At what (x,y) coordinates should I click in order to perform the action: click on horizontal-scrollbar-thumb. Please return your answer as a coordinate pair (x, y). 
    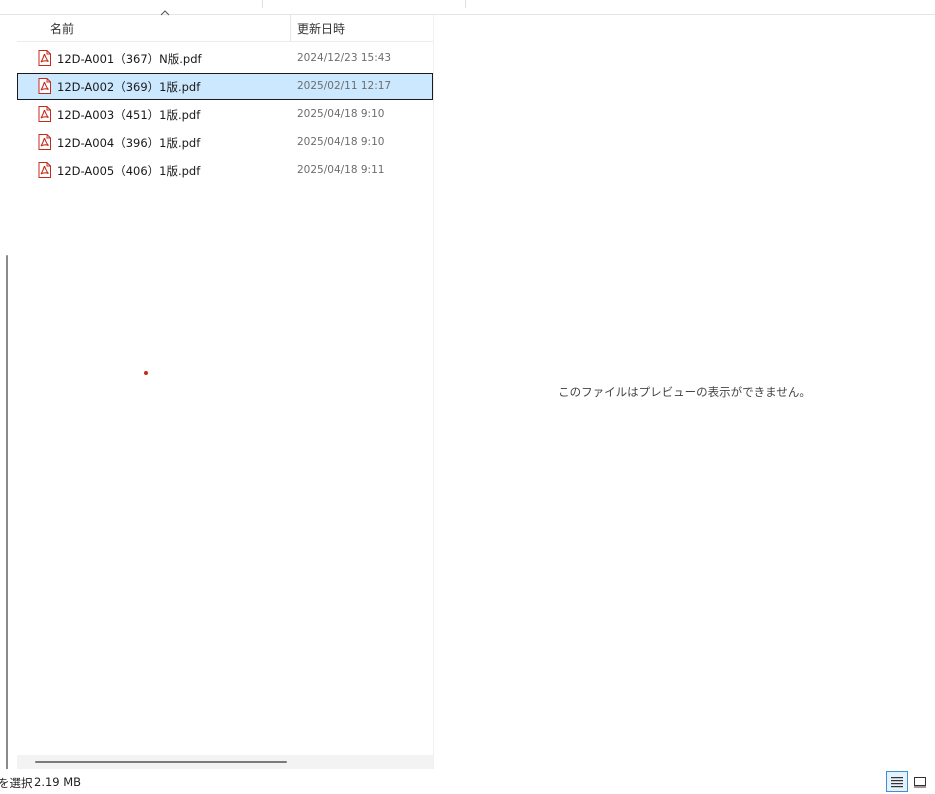
    Looking at the image, I should click on (161, 762).